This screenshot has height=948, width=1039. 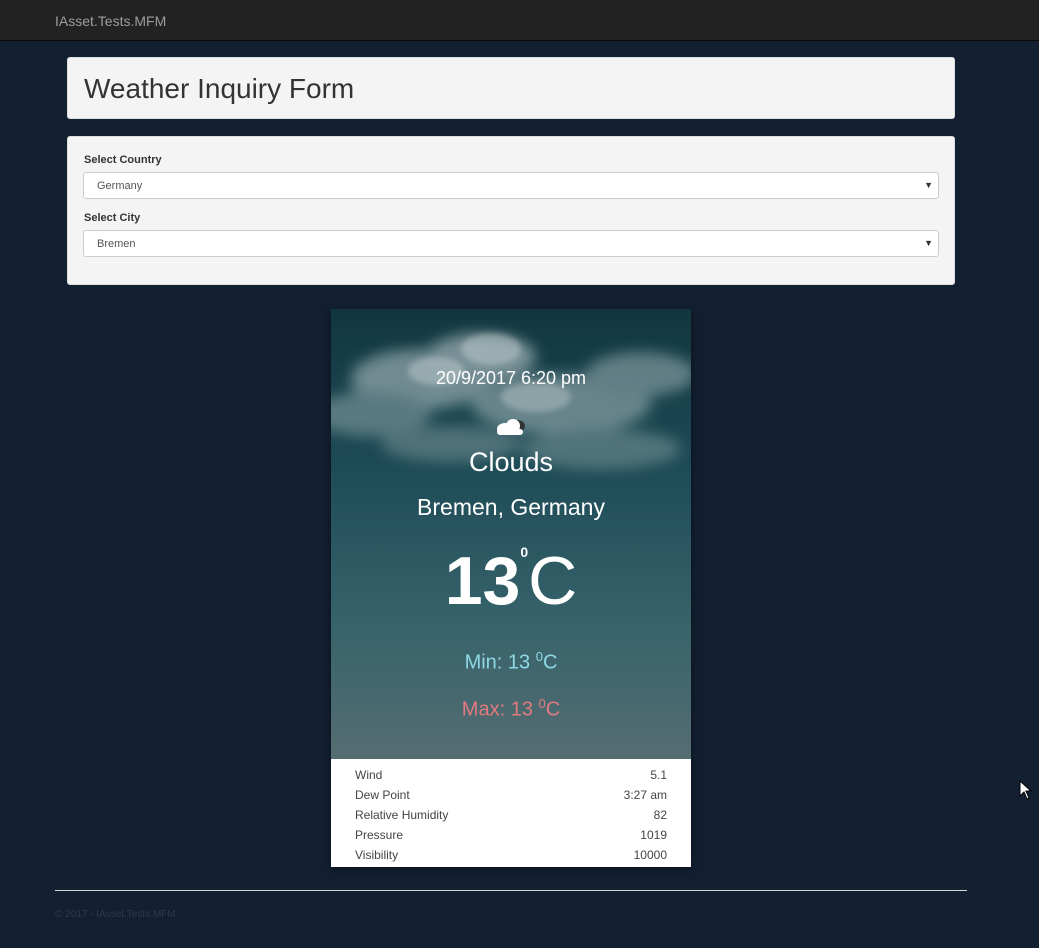 What do you see at coordinates (402, 815) in the screenshot?
I see `detail-label: Relative Humidity` at bounding box center [402, 815].